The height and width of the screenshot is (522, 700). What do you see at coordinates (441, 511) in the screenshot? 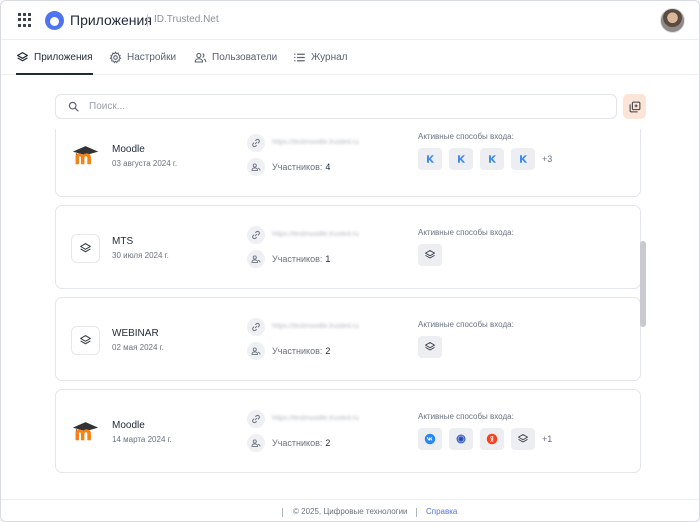
I see `help-link: Справка` at bounding box center [441, 511].